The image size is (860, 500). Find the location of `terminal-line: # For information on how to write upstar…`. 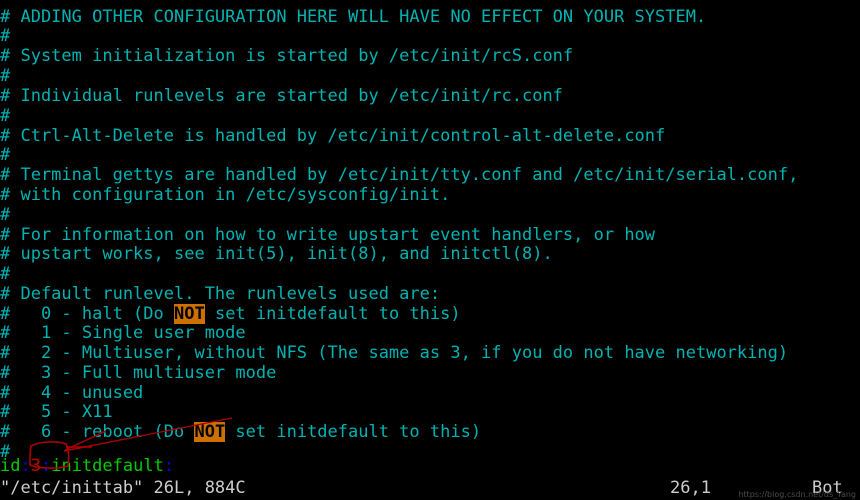

terminal-line: # For information on how to write upstar… is located at coordinates (328, 235).